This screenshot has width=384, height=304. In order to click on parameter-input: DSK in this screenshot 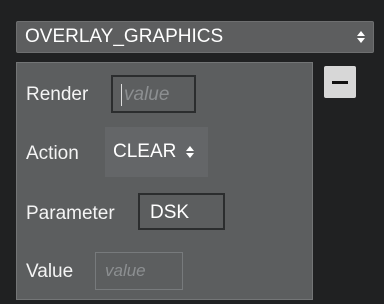, I will do `click(181, 211)`.